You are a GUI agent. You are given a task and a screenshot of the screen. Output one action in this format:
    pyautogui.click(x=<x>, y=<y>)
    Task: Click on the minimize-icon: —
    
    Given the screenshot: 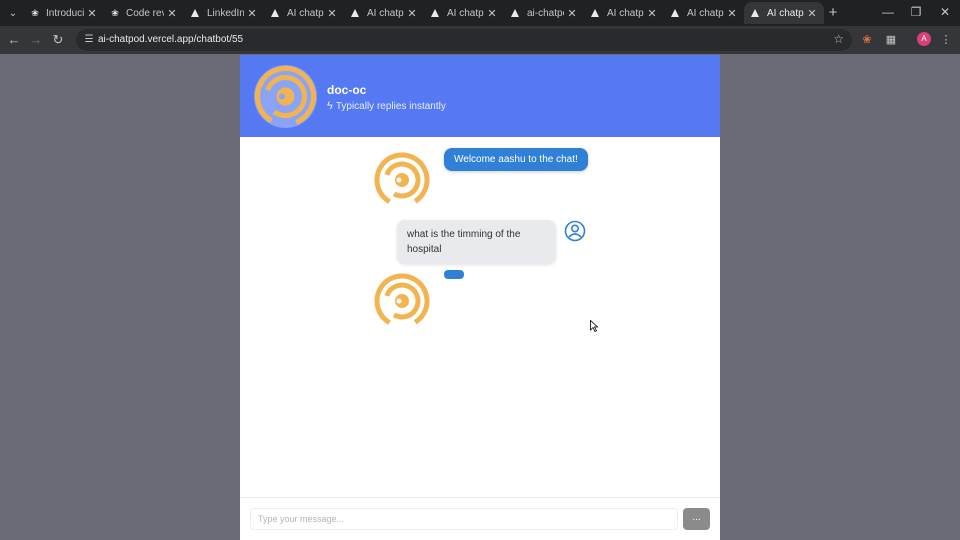 What is the action you would take?
    pyautogui.click(x=888, y=12)
    